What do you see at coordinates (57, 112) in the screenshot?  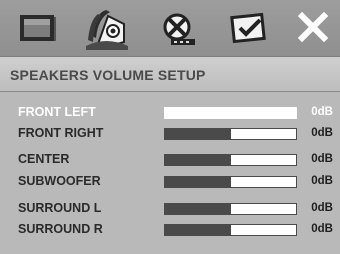 I see `speaker-label: FRONT LEFT` at bounding box center [57, 112].